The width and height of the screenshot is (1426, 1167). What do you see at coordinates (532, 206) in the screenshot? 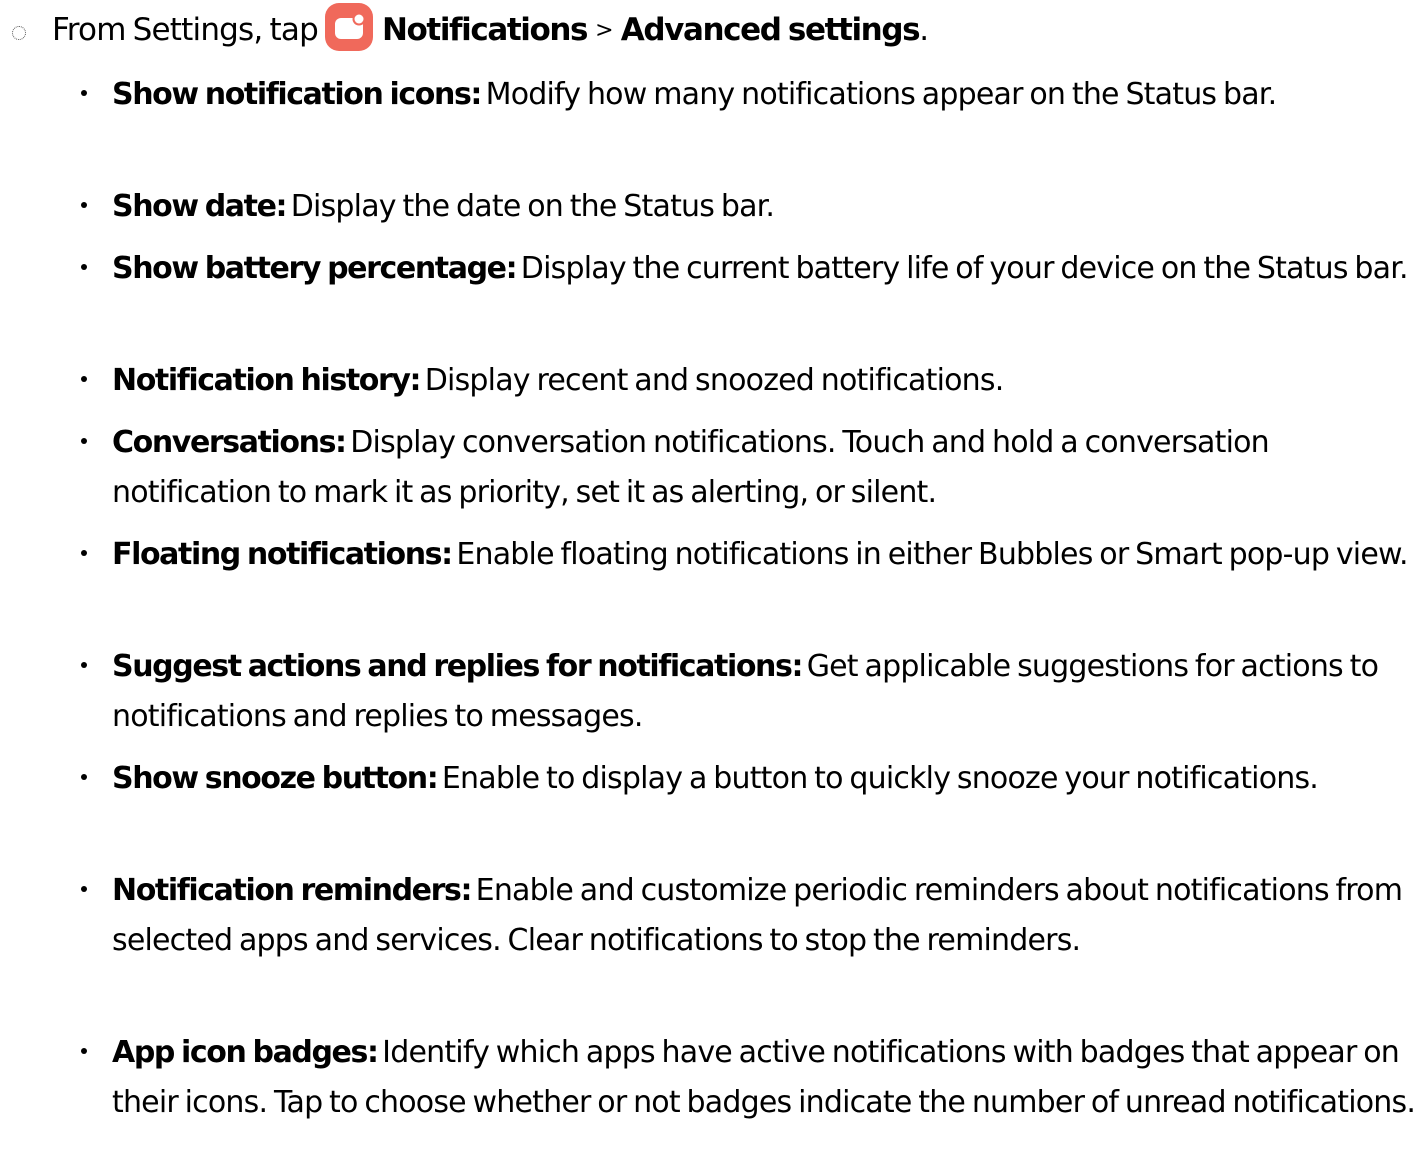
I see `option-description: Display the date on the Status bar.` at bounding box center [532, 206].